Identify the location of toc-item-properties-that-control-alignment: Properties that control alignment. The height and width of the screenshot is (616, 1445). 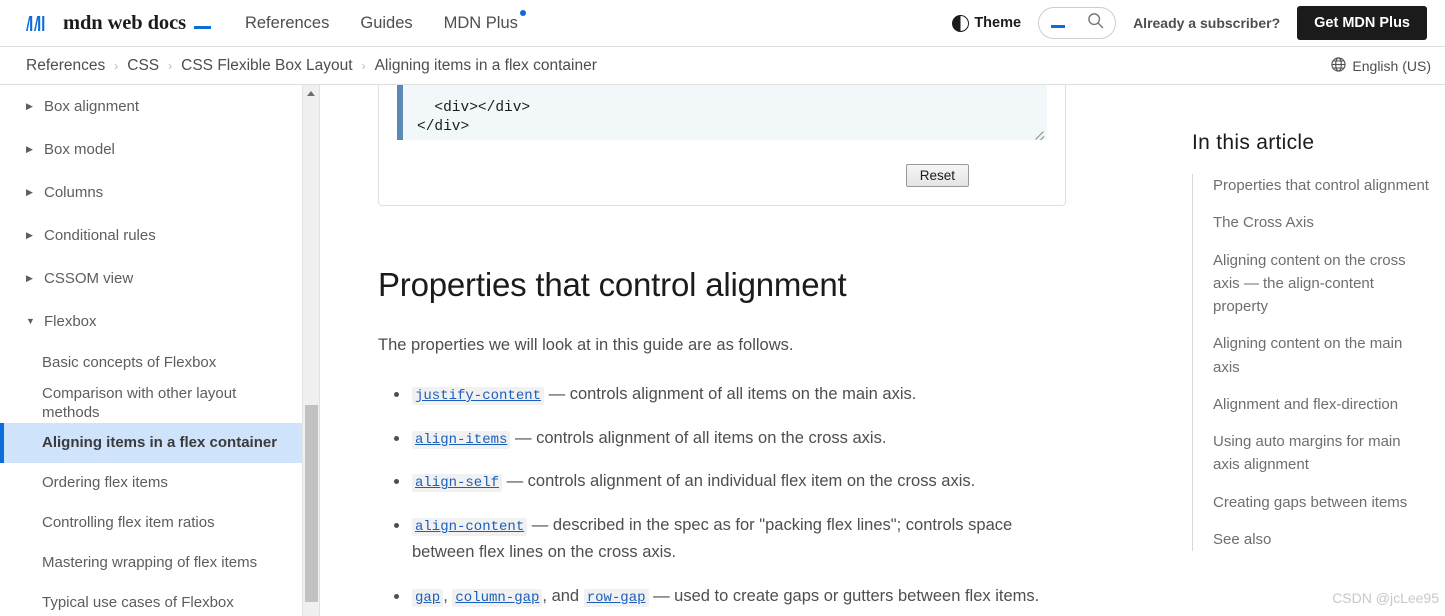
(1322, 185).